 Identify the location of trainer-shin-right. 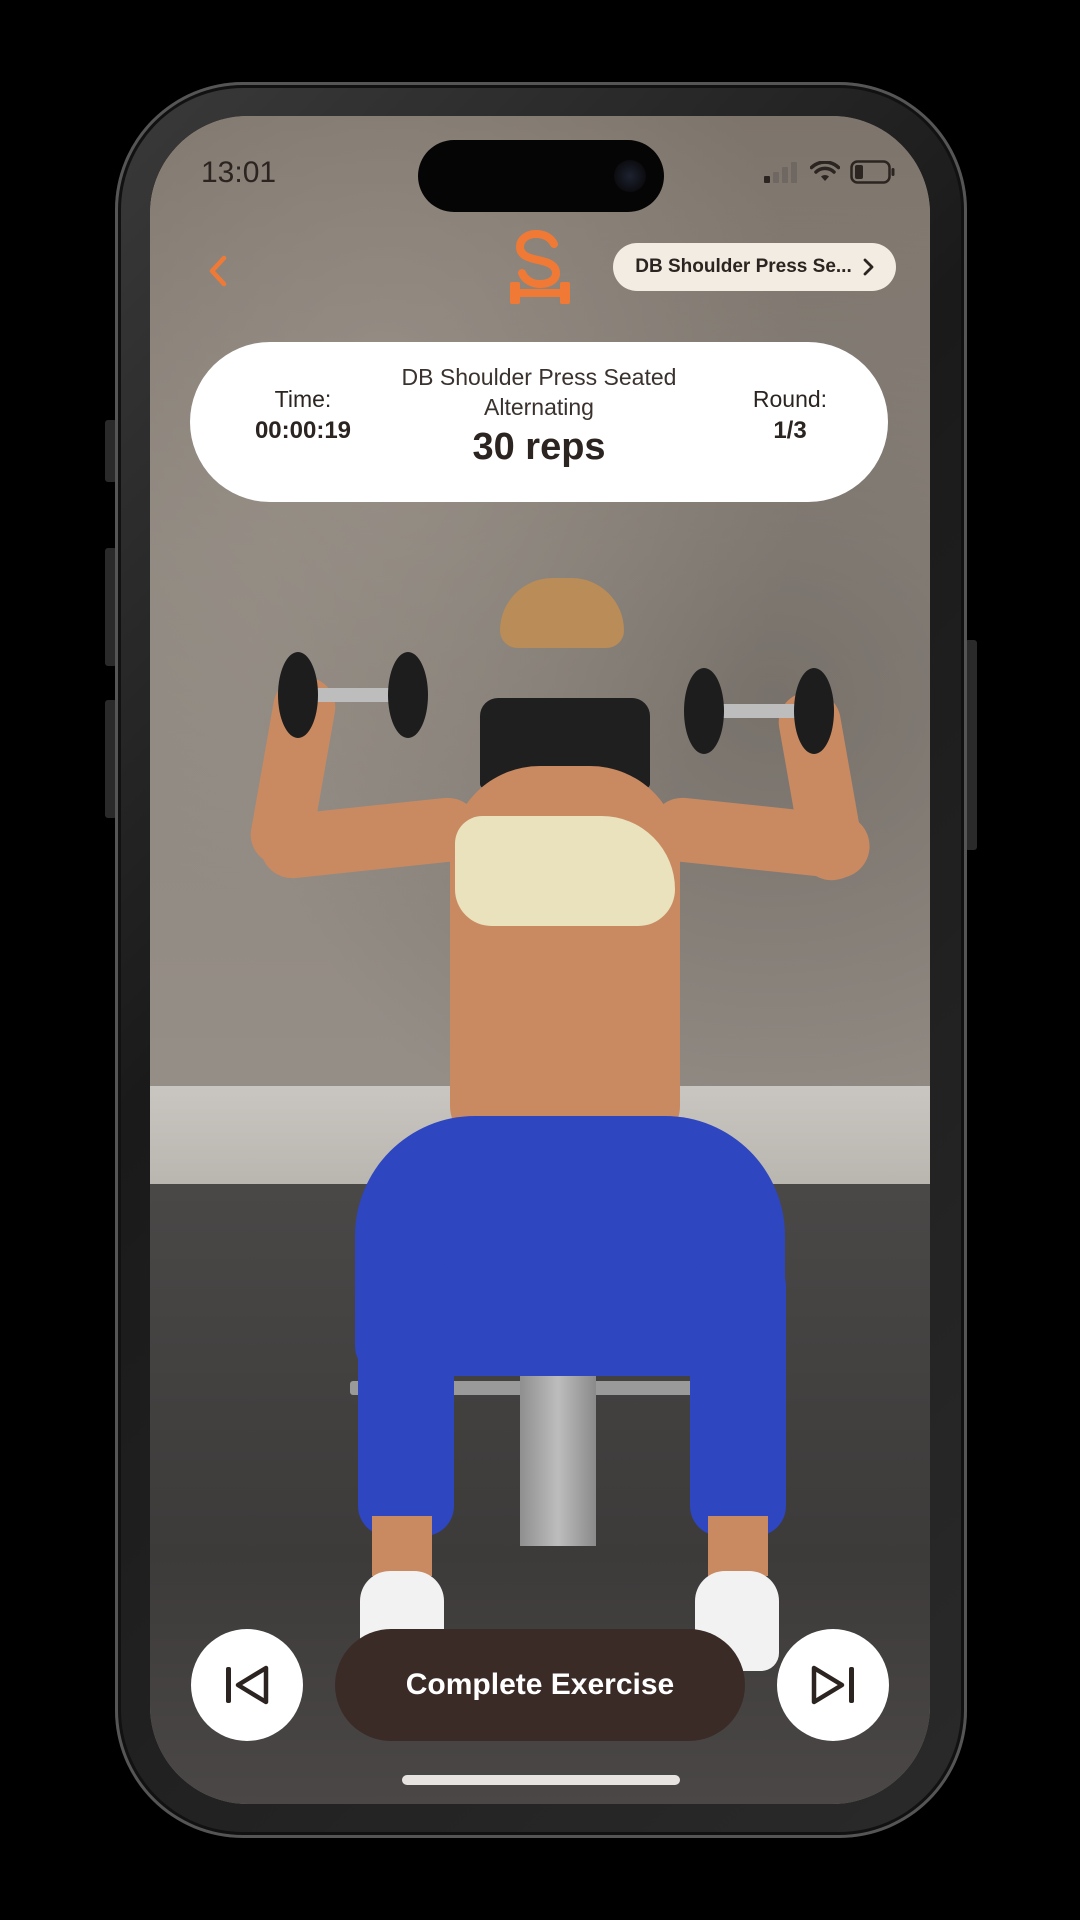
(738, 1396).